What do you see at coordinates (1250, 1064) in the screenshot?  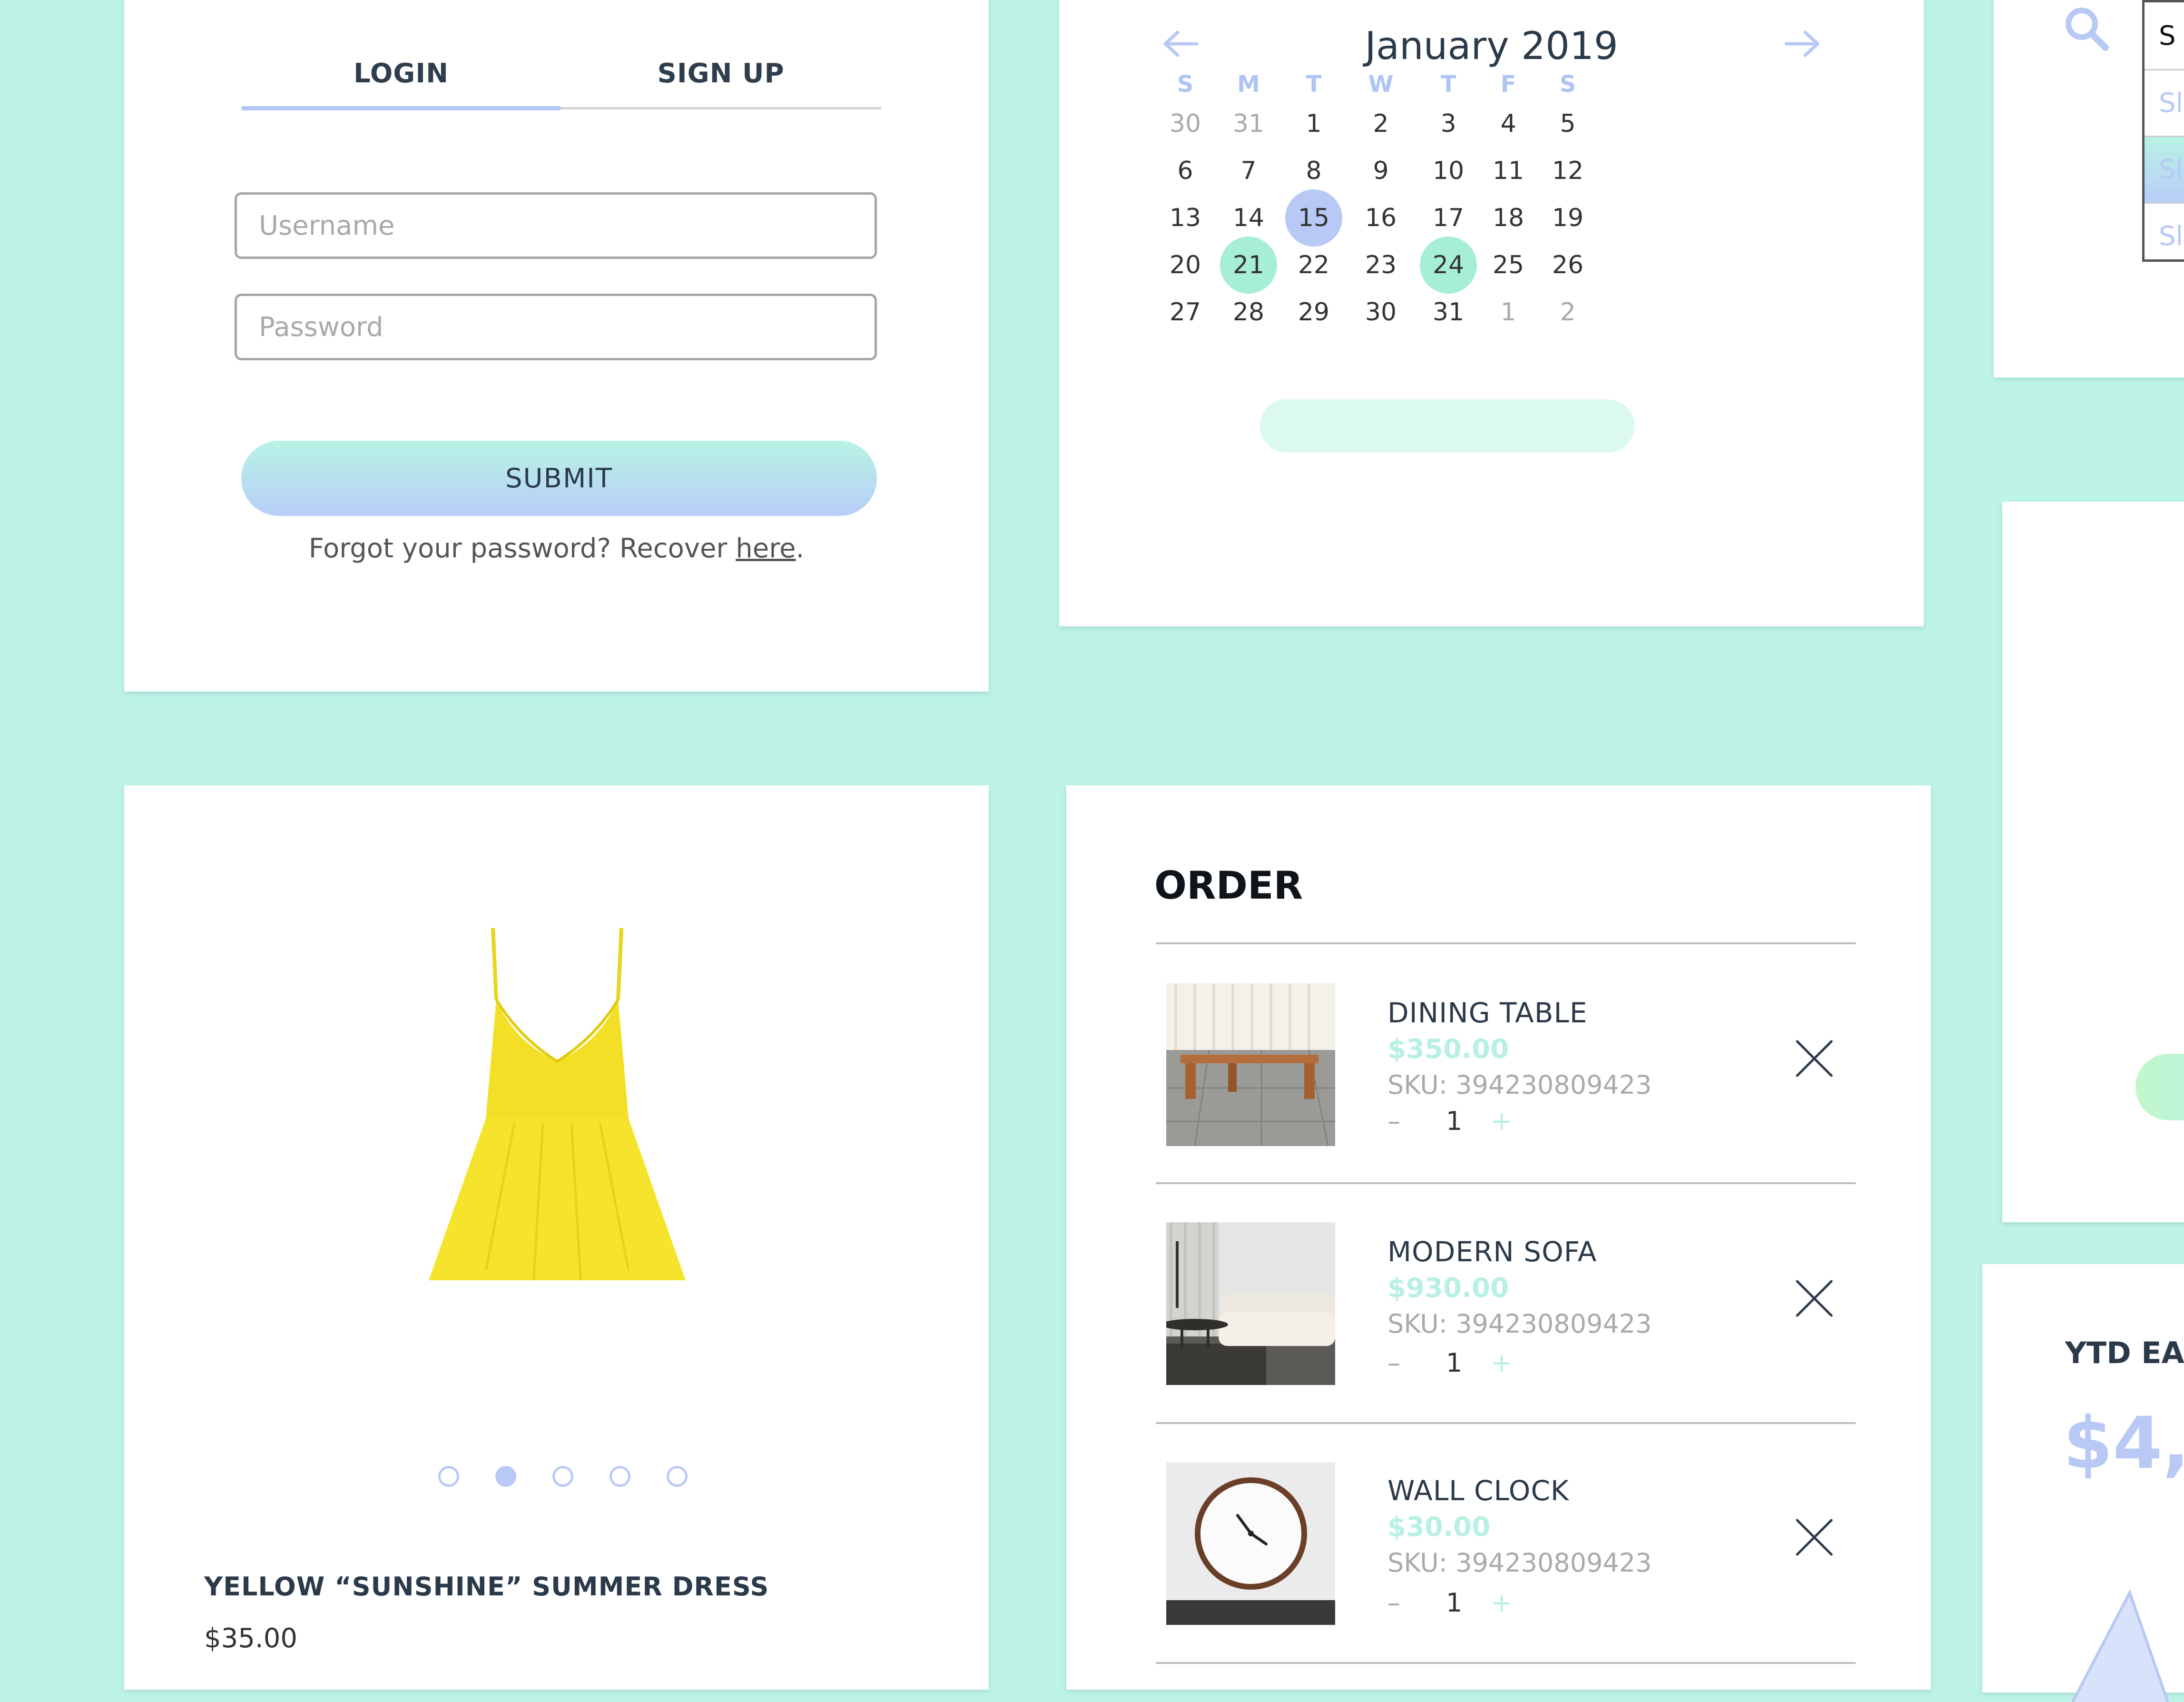 I see `dining-table-photo` at bounding box center [1250, 1064].